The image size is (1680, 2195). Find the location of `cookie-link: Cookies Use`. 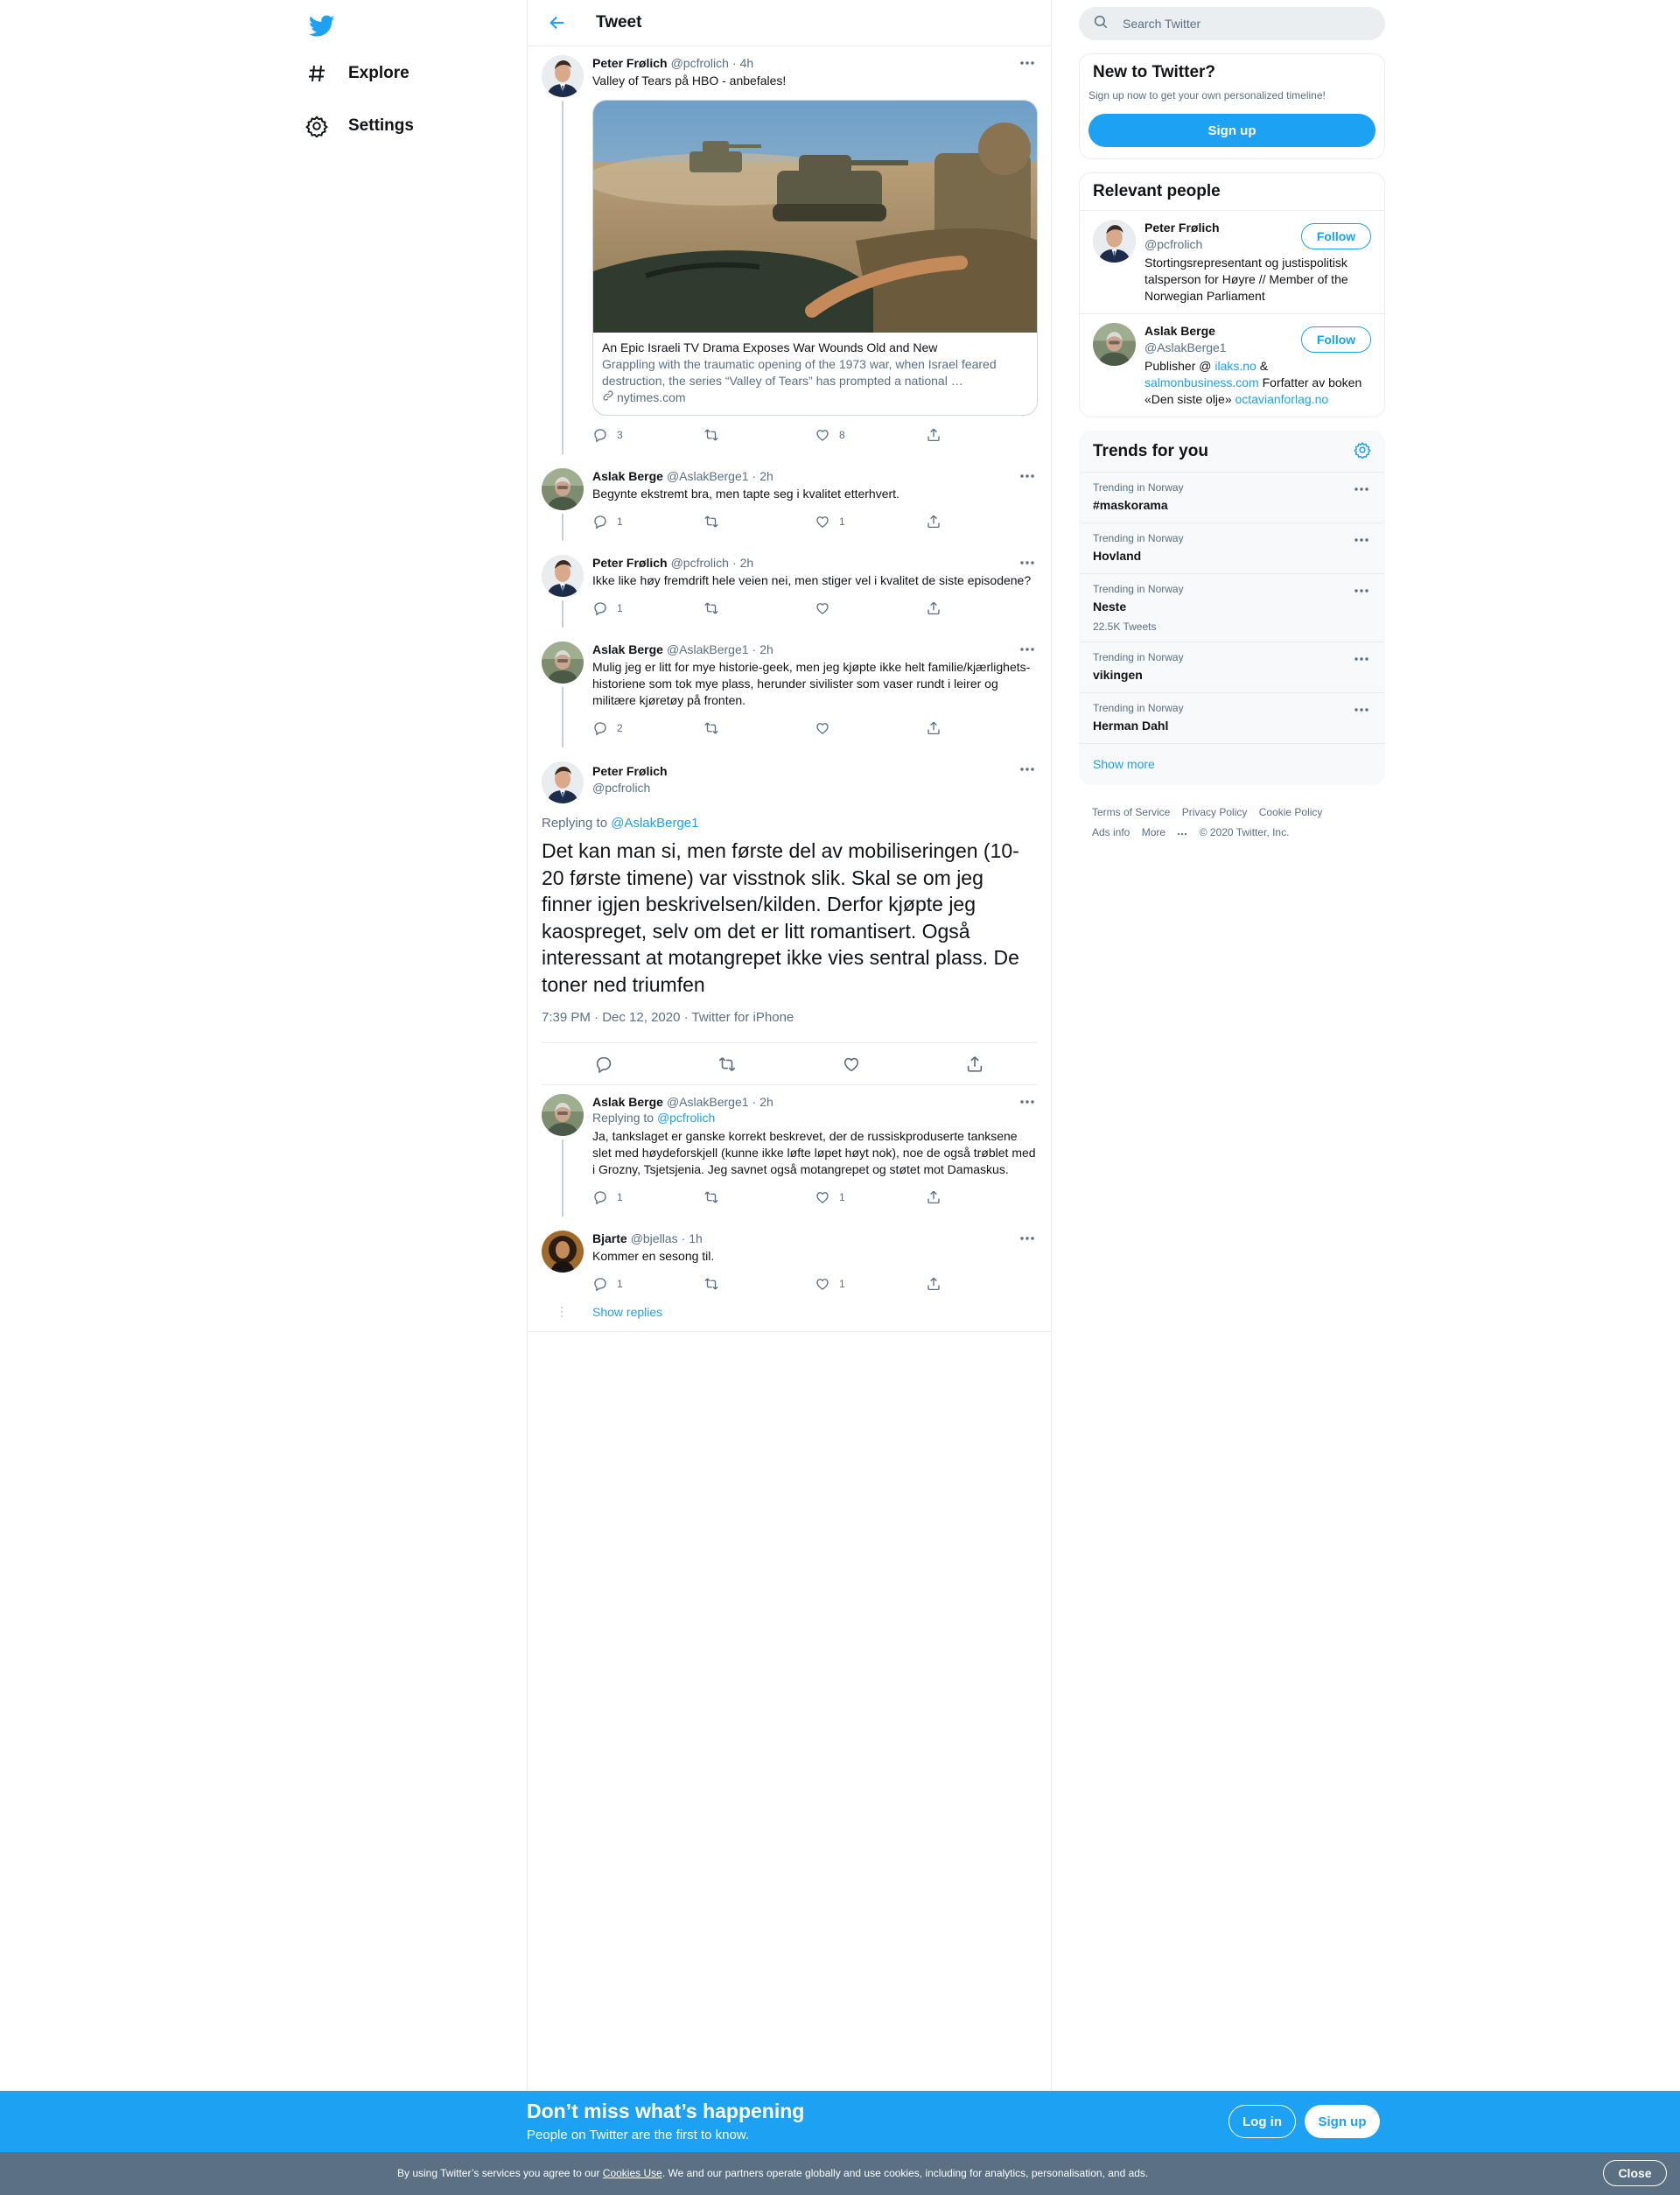

cookie-link: Cookies Use is located at coordinates (632, 2173).